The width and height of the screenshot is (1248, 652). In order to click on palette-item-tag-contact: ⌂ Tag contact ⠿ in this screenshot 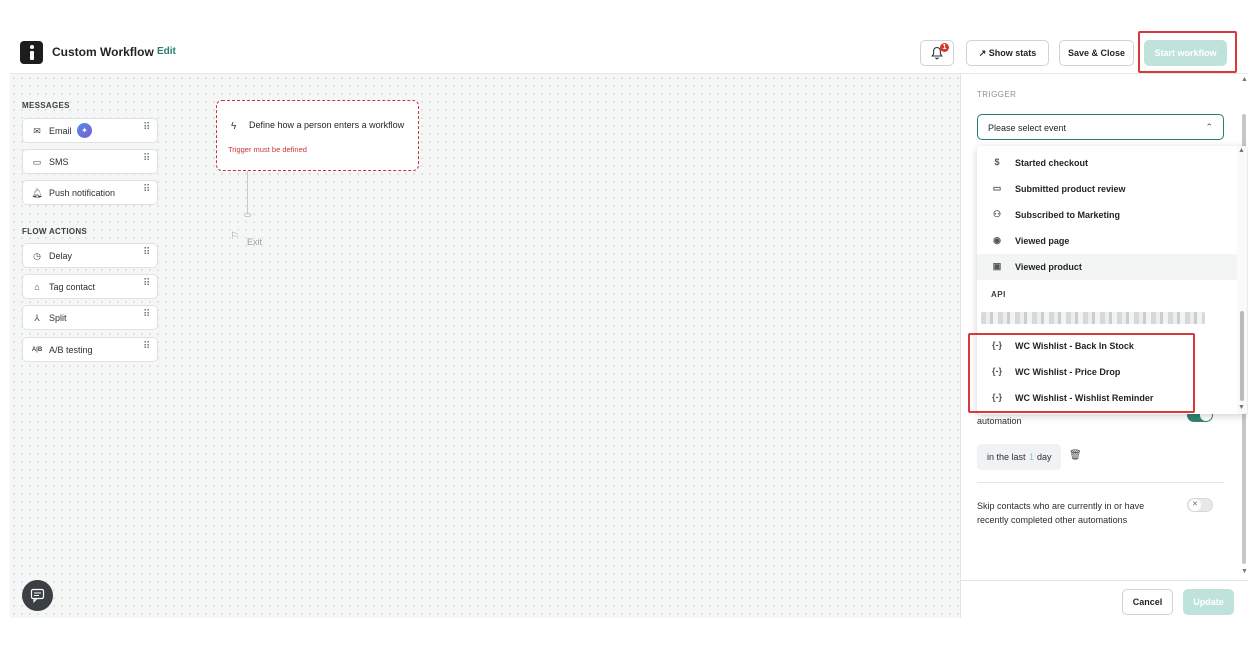, I will do `click(90, 286)`.